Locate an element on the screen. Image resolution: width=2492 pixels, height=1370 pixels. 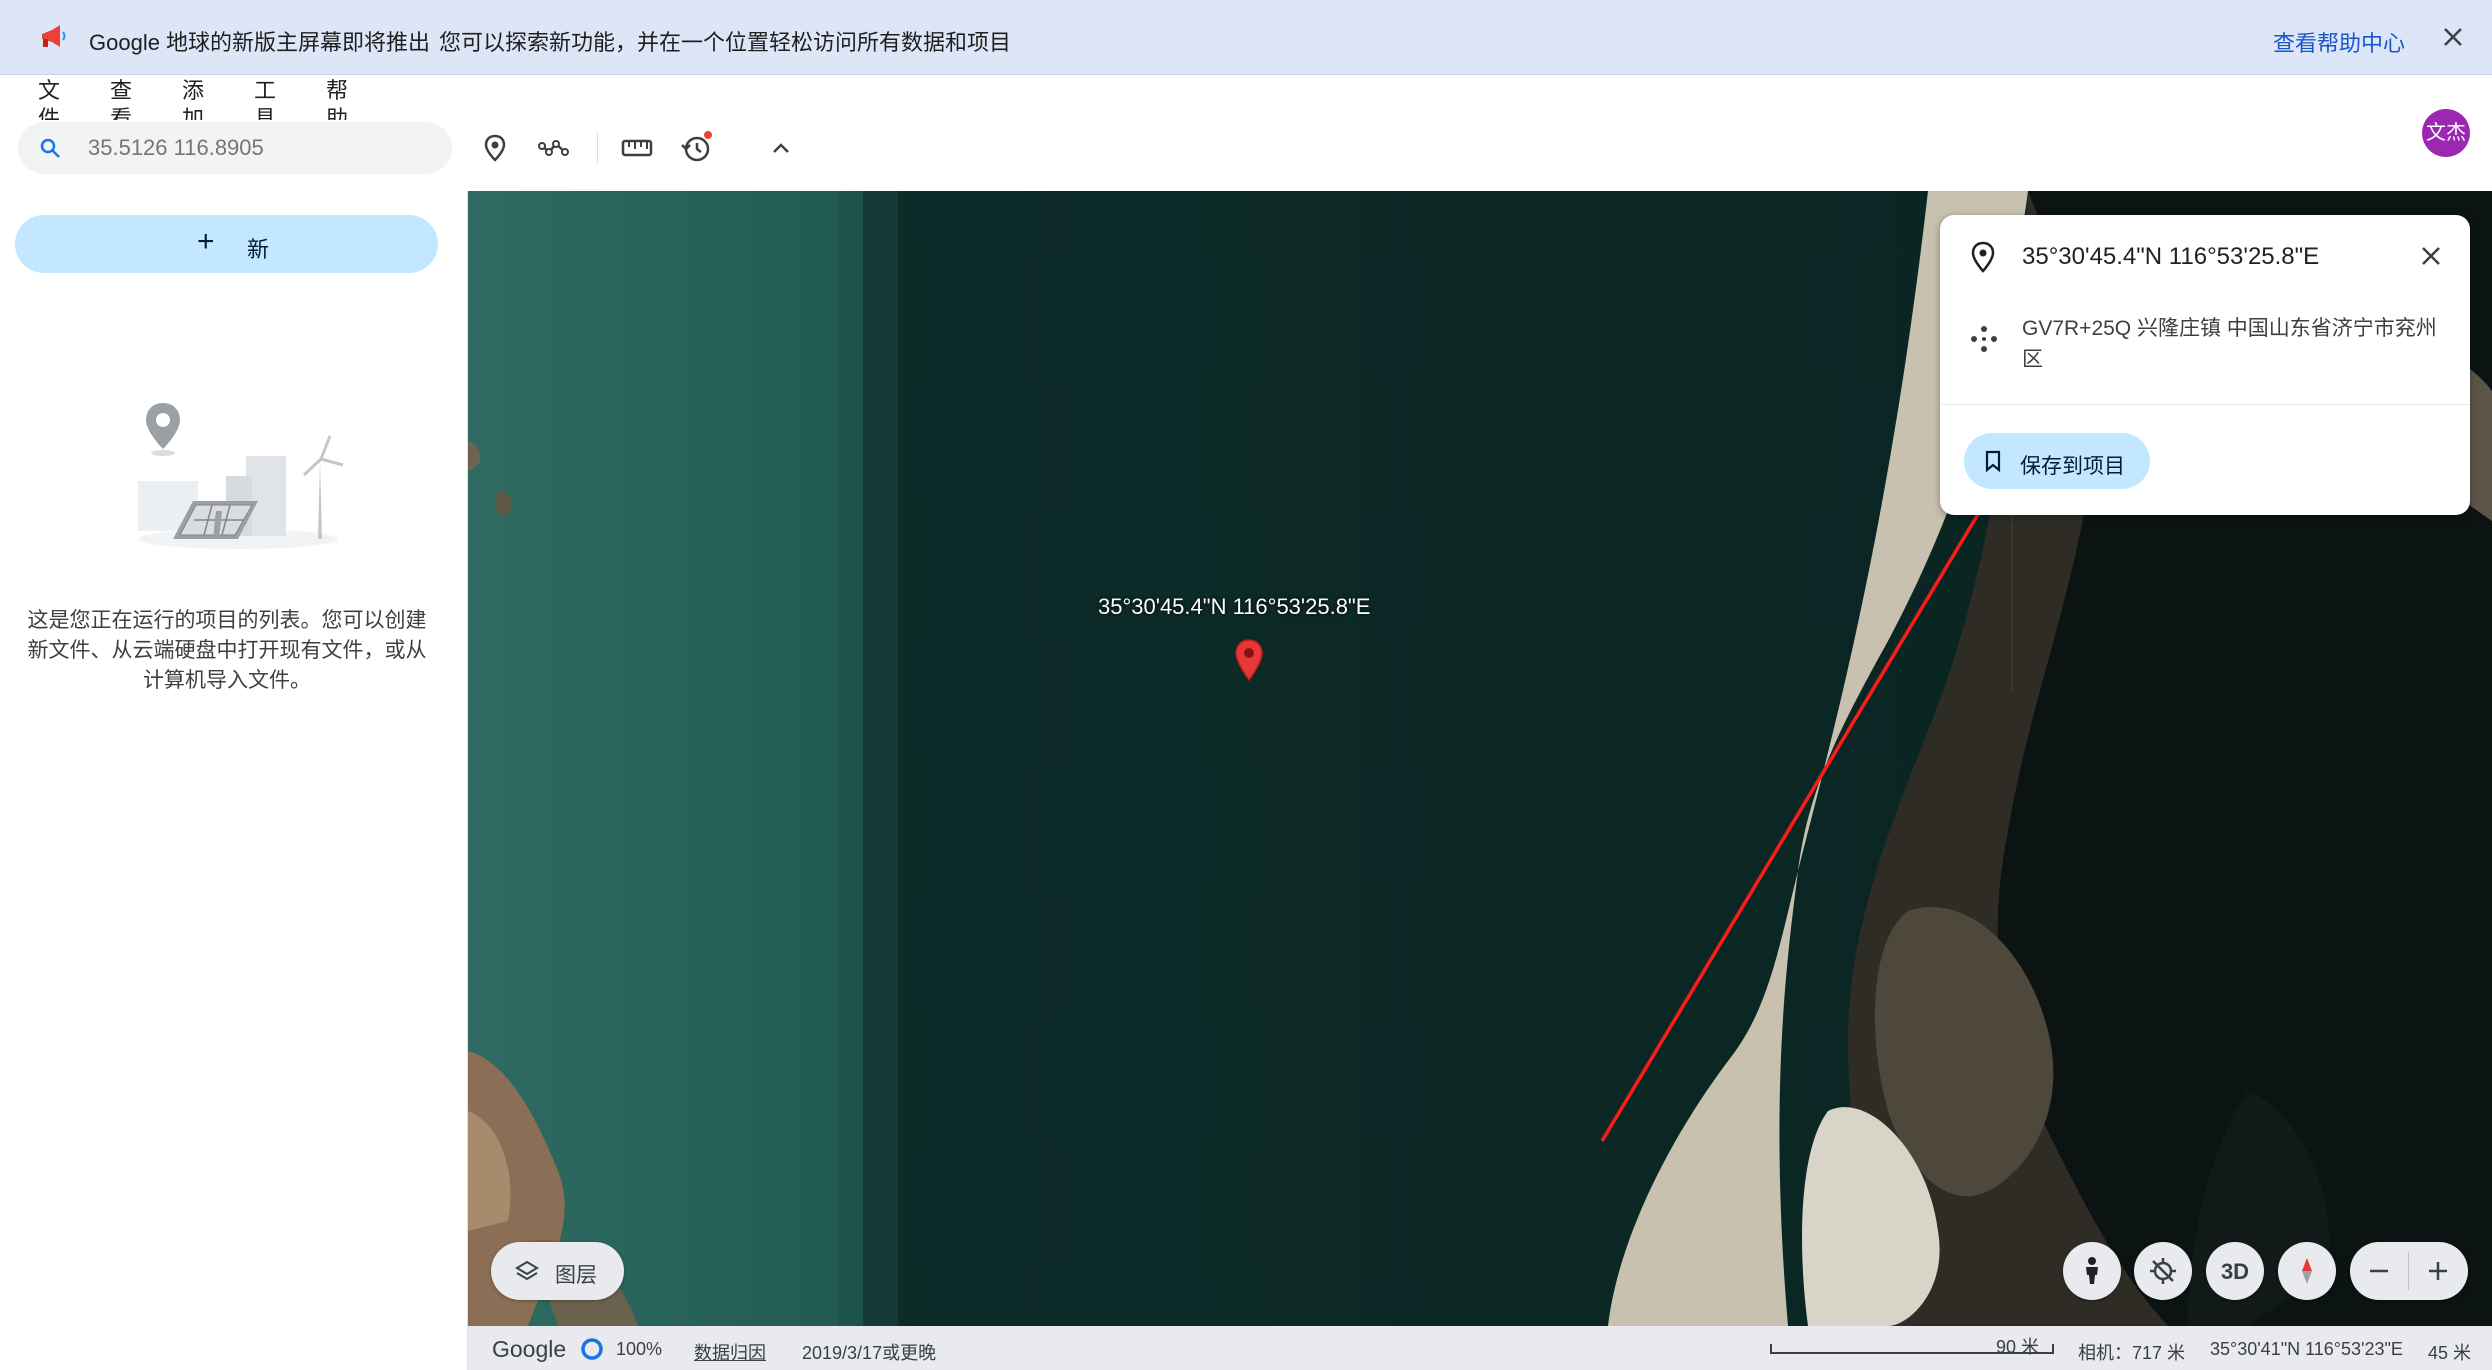
save-to-project-button: 保存到项目 is located at coordinates (2057, 461).